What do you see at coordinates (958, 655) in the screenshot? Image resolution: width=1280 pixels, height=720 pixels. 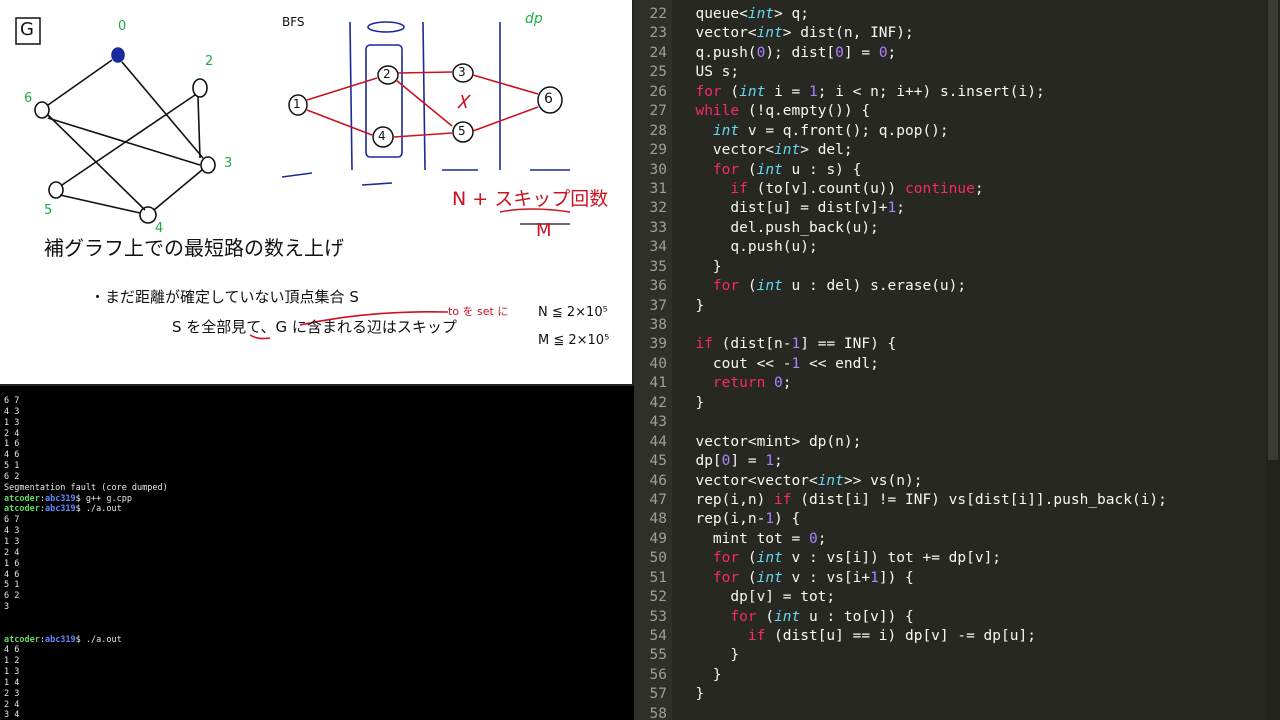 I see `code-line: 55 }` at bounding box center [958, 655].